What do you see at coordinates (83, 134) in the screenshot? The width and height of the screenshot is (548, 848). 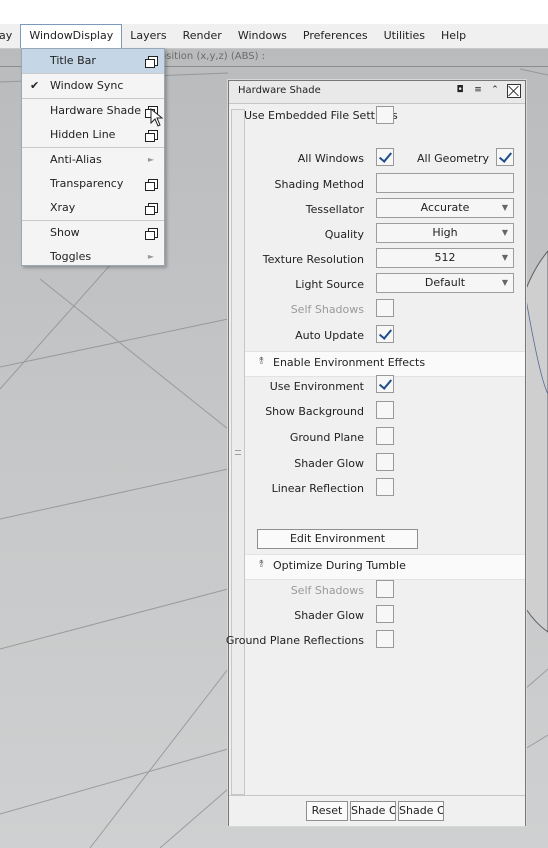 I see `menu-item-label: Hidden Line` at bounding box center [83, 134].